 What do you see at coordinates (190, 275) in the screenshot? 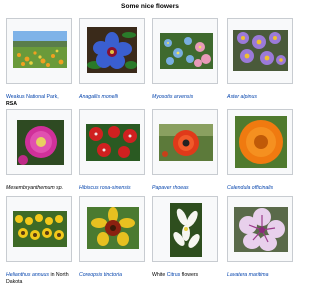
I see `caption-text: flowers` at bounding box center [190, 275].